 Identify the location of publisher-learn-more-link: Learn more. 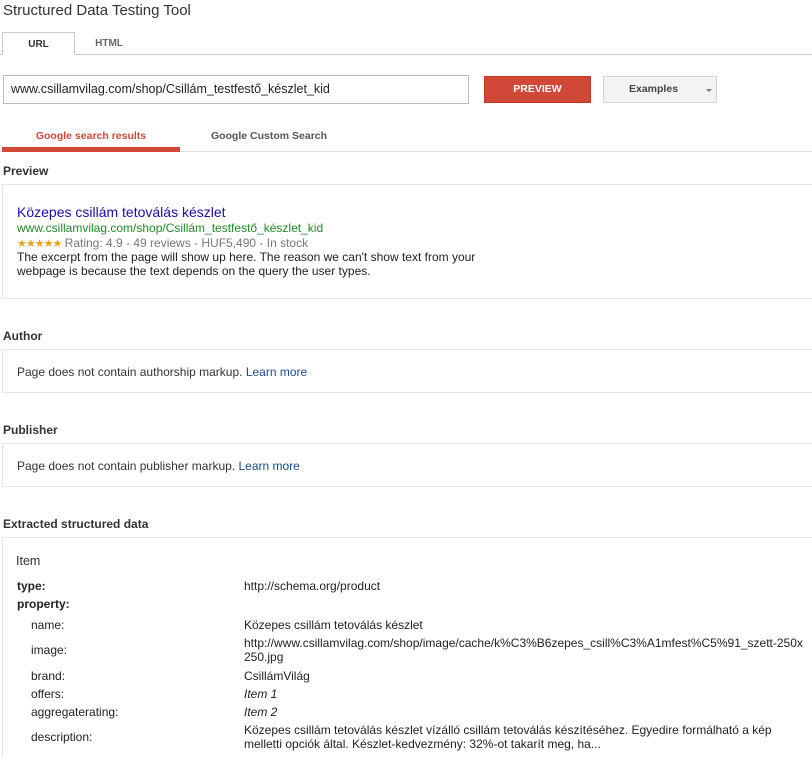
(268, 466).